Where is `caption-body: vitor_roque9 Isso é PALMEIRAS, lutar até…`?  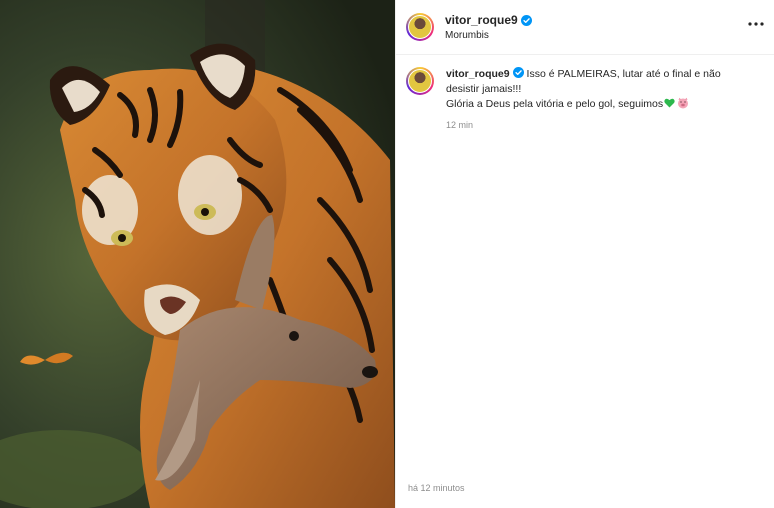 caption-body: vitor_roque9 Isso é PALMEIRAS, lutar até… is located at coordinates (596, 100).